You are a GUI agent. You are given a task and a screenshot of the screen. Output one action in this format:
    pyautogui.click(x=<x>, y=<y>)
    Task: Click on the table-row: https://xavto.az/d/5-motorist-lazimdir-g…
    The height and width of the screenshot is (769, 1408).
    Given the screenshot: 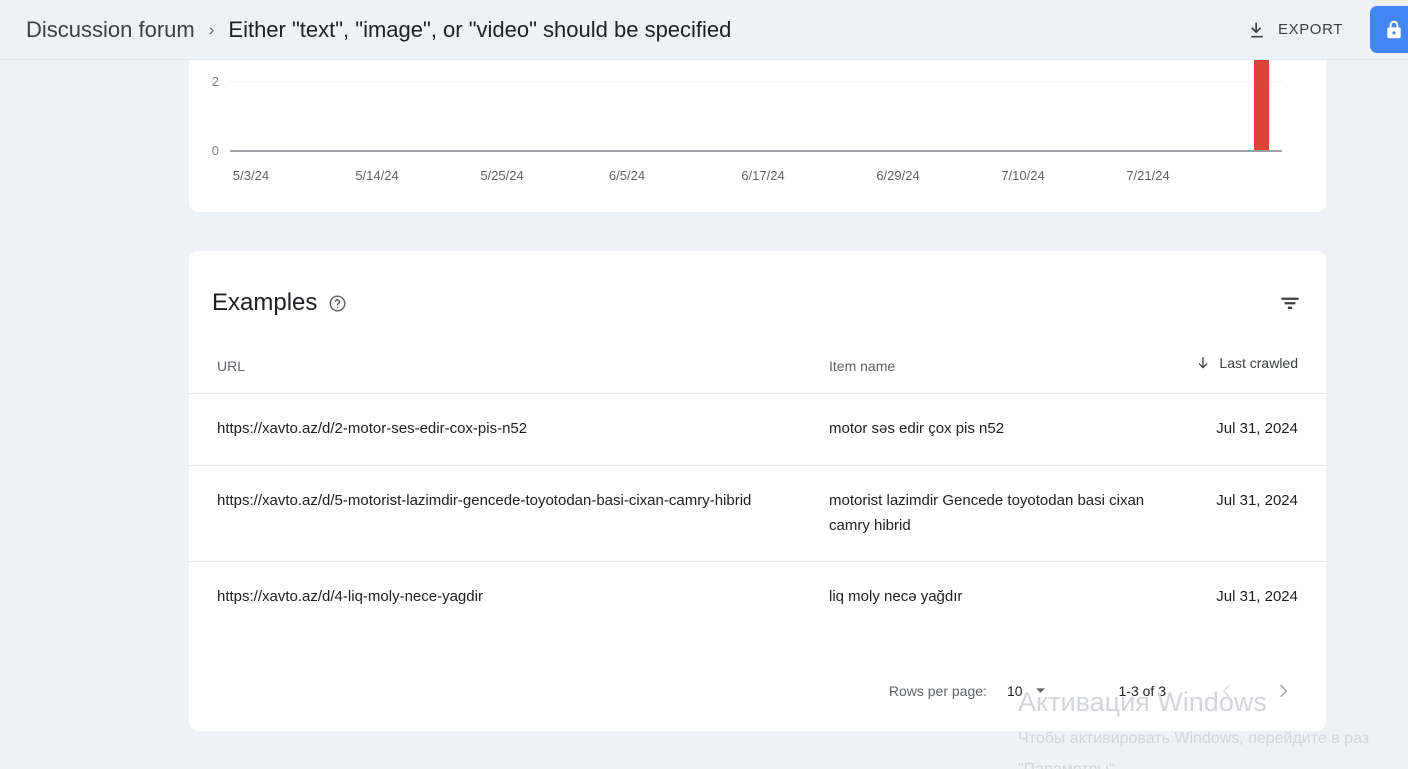 What is the action you would take?
    pyautogui.click(x=757, y=513)
    